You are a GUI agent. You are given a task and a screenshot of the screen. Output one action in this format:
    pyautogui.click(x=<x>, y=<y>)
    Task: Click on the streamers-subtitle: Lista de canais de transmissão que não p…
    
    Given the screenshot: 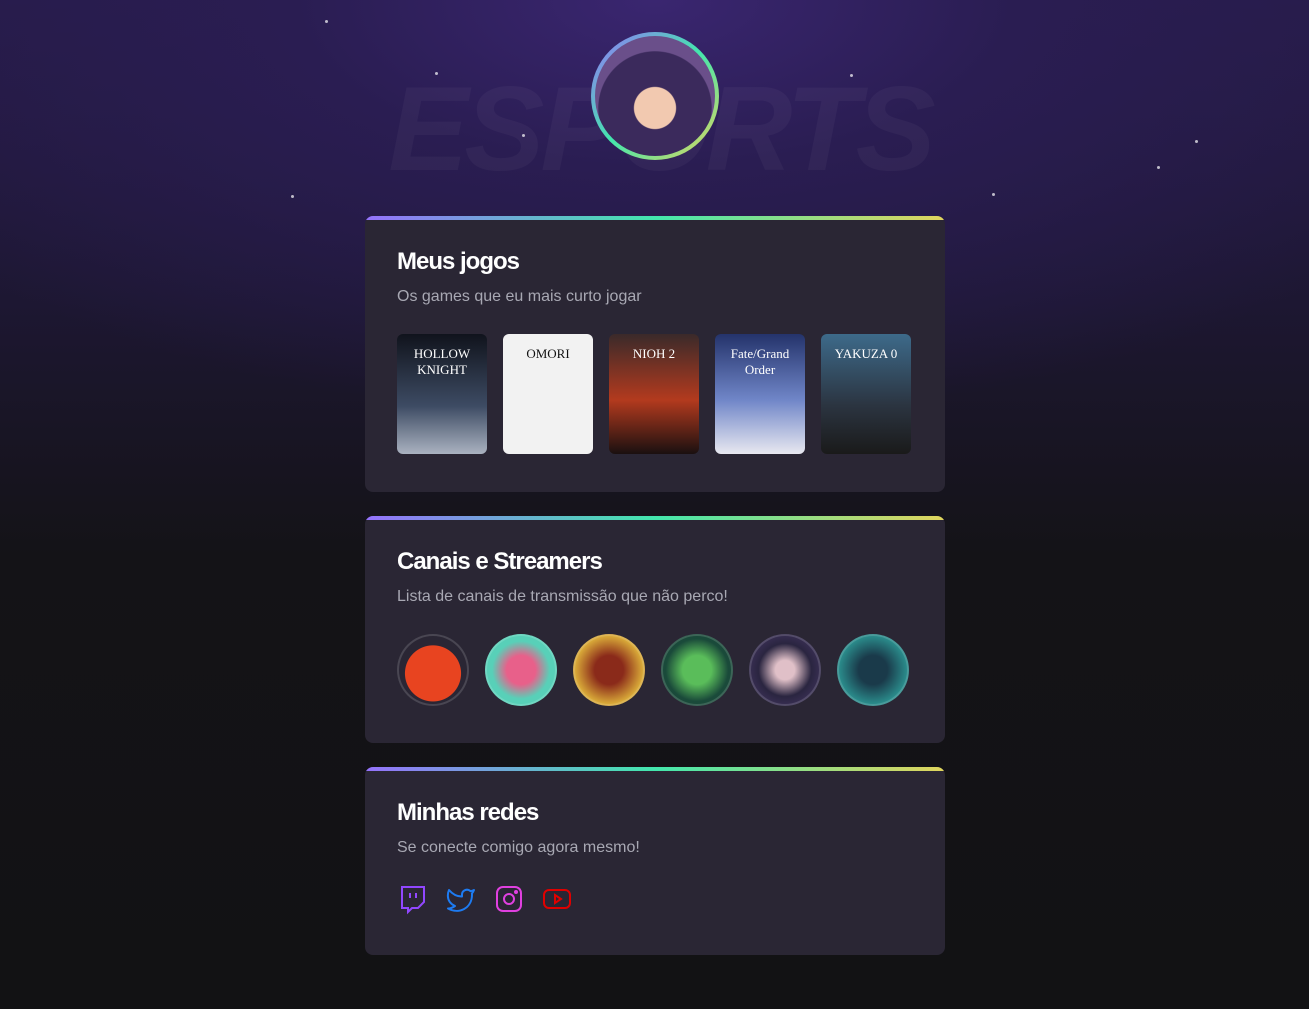 What is the action you would take?
    pyautogui.click(x=562, y=596)
    